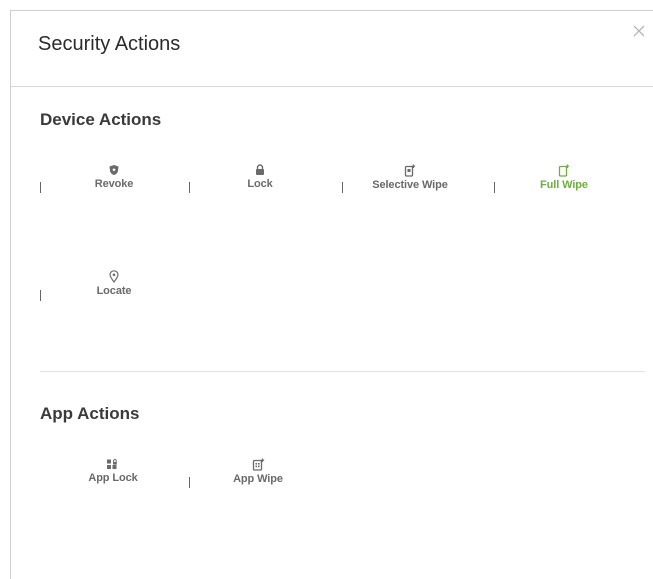 This screenshot has width=653, height=579. What do you see at coordinates (260, 170) in the screenshot?
I see `lock-icon` at bounding box center [260, 170].